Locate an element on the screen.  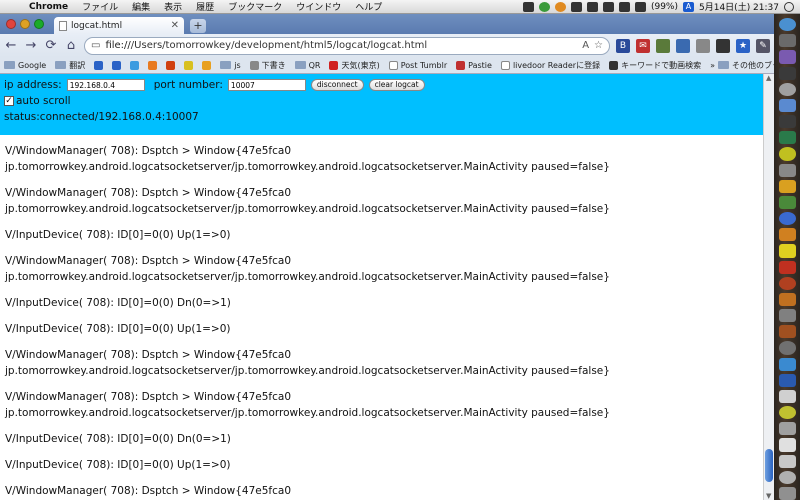
extension-icon: B is located at coordinates (623, 45).